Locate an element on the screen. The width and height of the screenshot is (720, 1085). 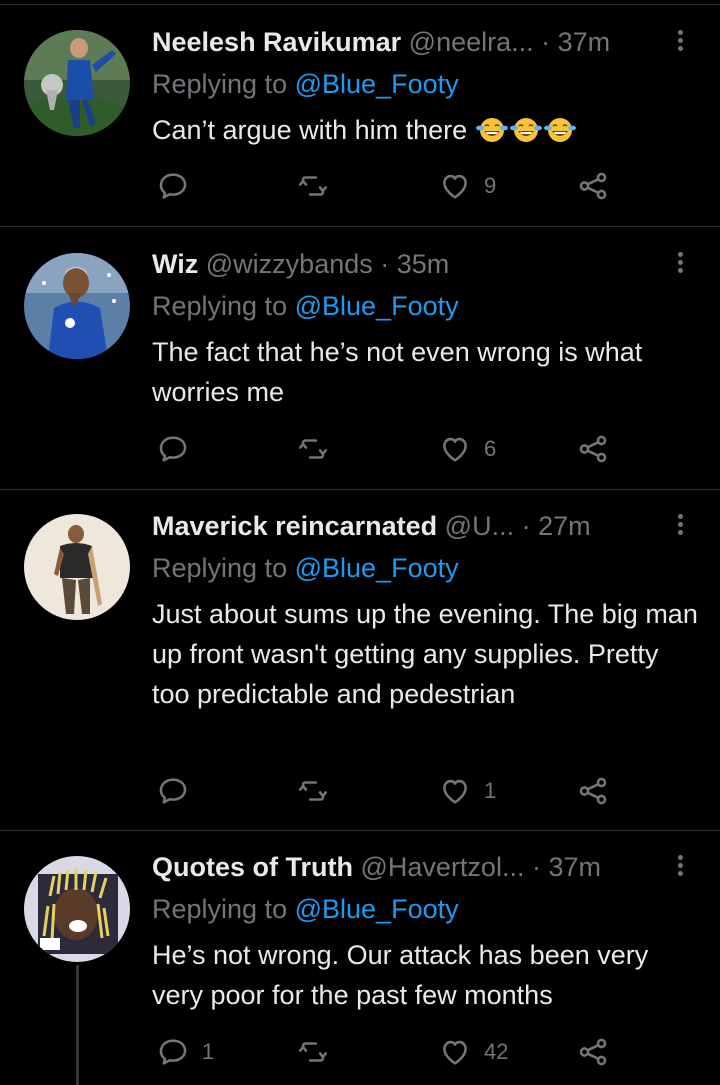
tweet-text-content: Can’t argue with him there is located at coordinates (310, 130).